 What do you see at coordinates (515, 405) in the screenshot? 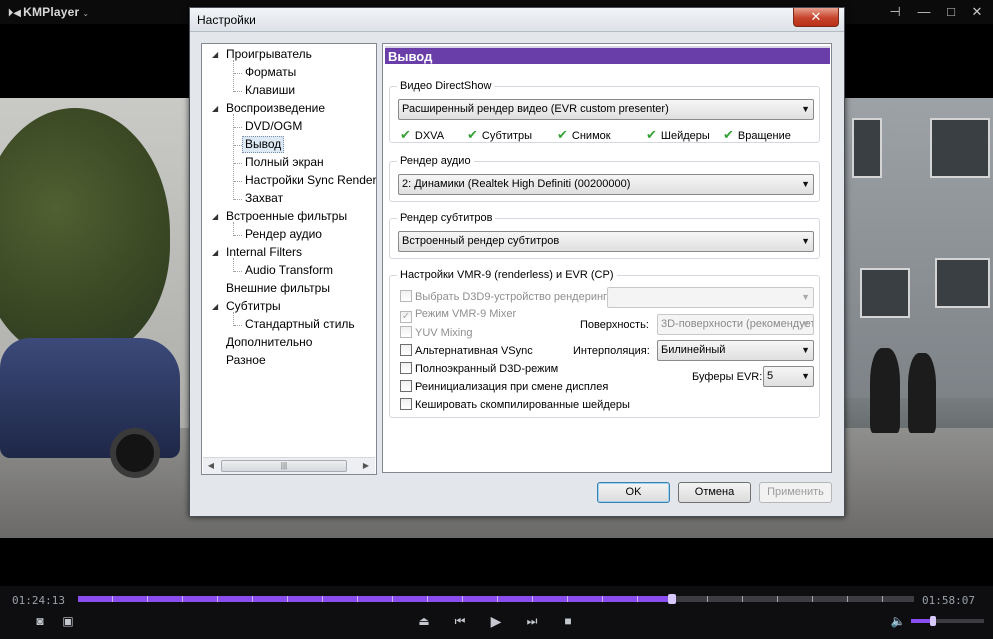
I see `option-cache-shaders: Кешировать скомпилированные шейдеры` at bounding box center [515, 405].